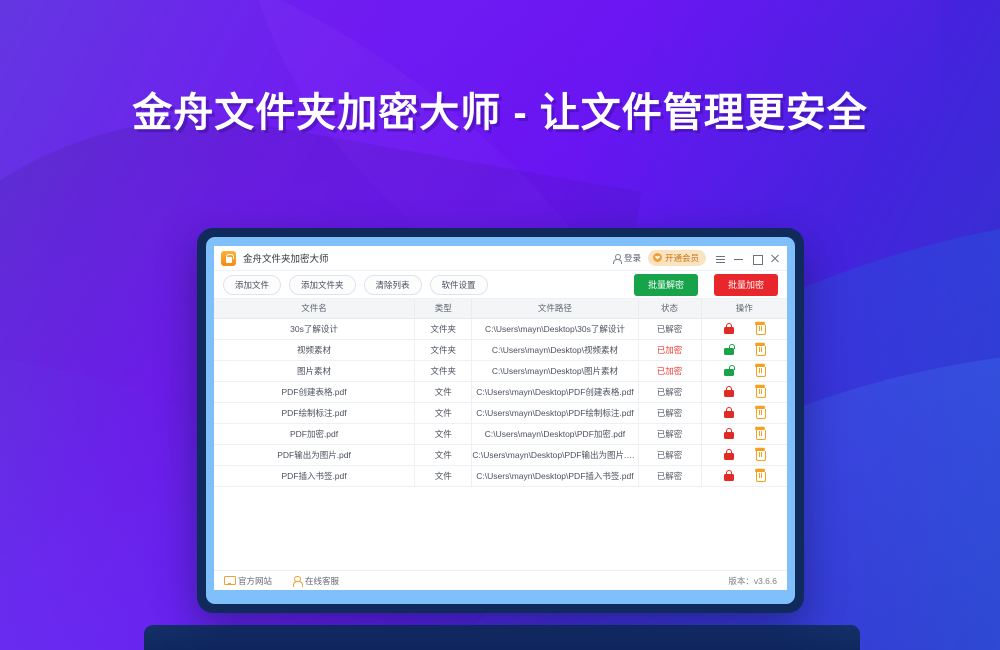  I want to click on login-button: 登录, so click(627, 258).